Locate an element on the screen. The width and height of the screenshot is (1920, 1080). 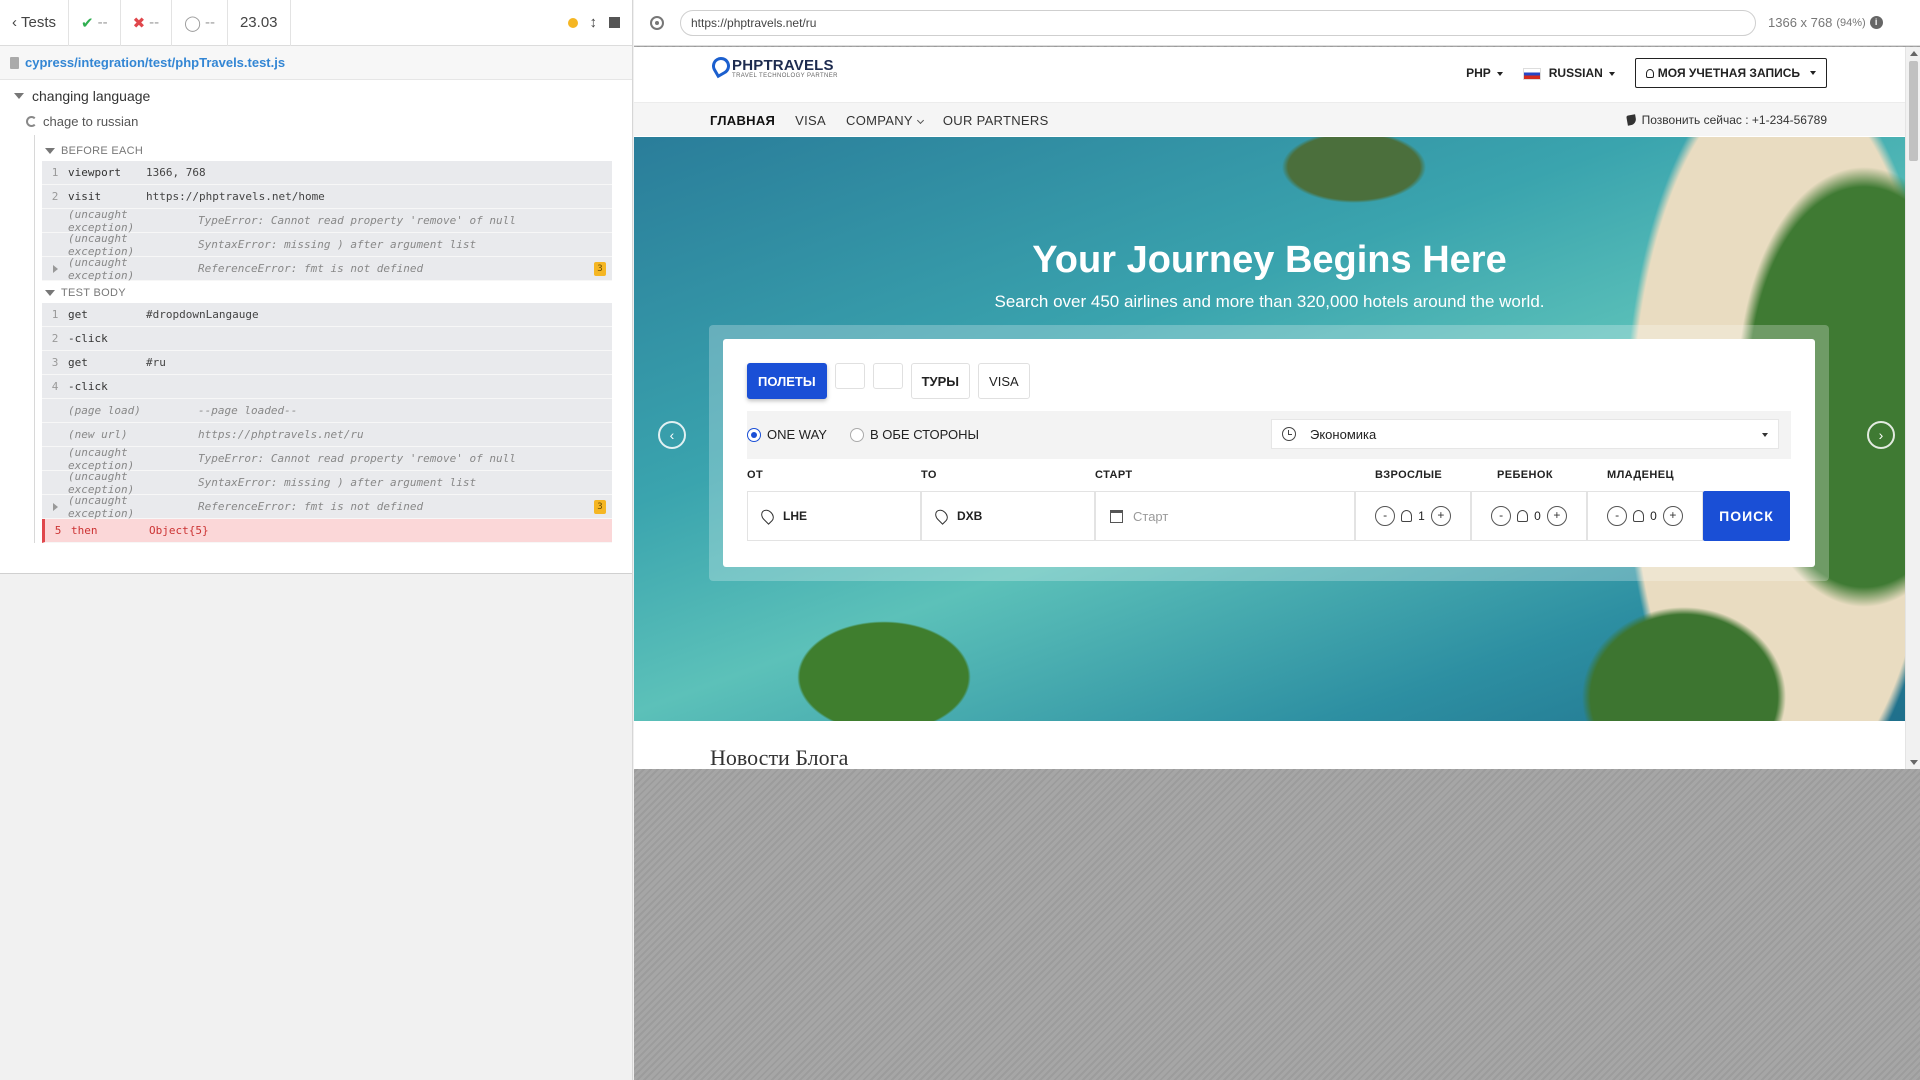
to-field: DXB is located at coordinates (1008, 516).